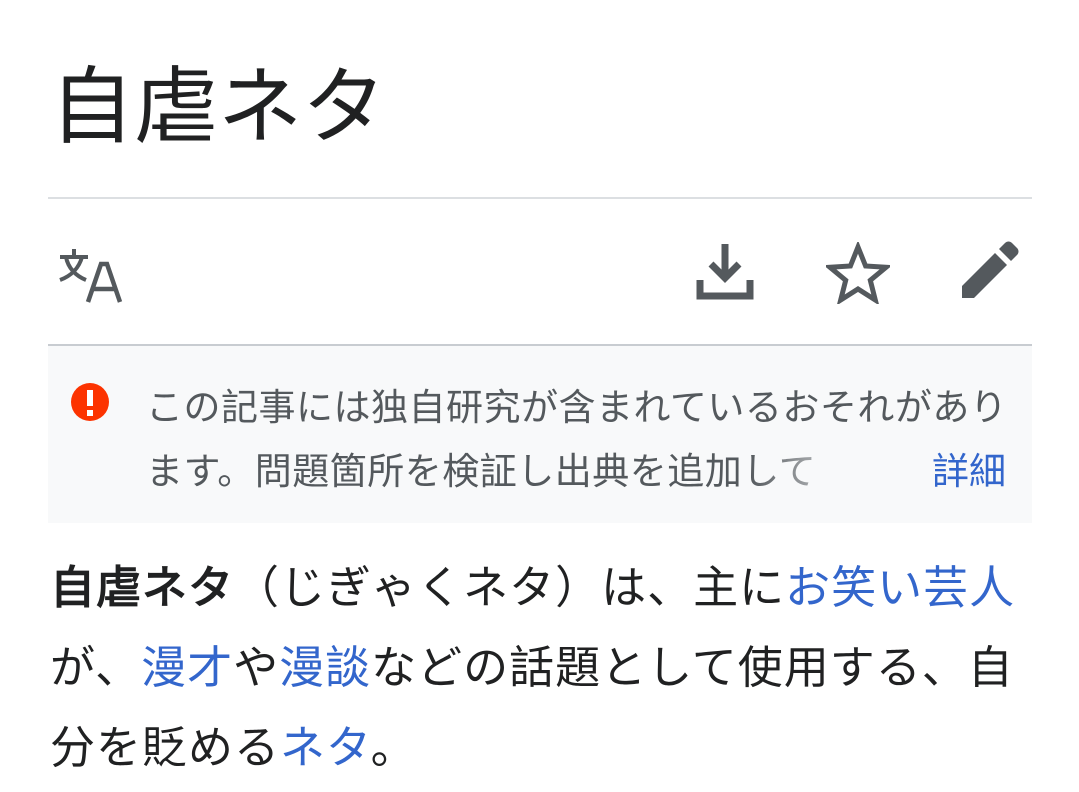  Describe the element at coordinates (858, 273) in the screenshot. I see `star-icon` at that location.